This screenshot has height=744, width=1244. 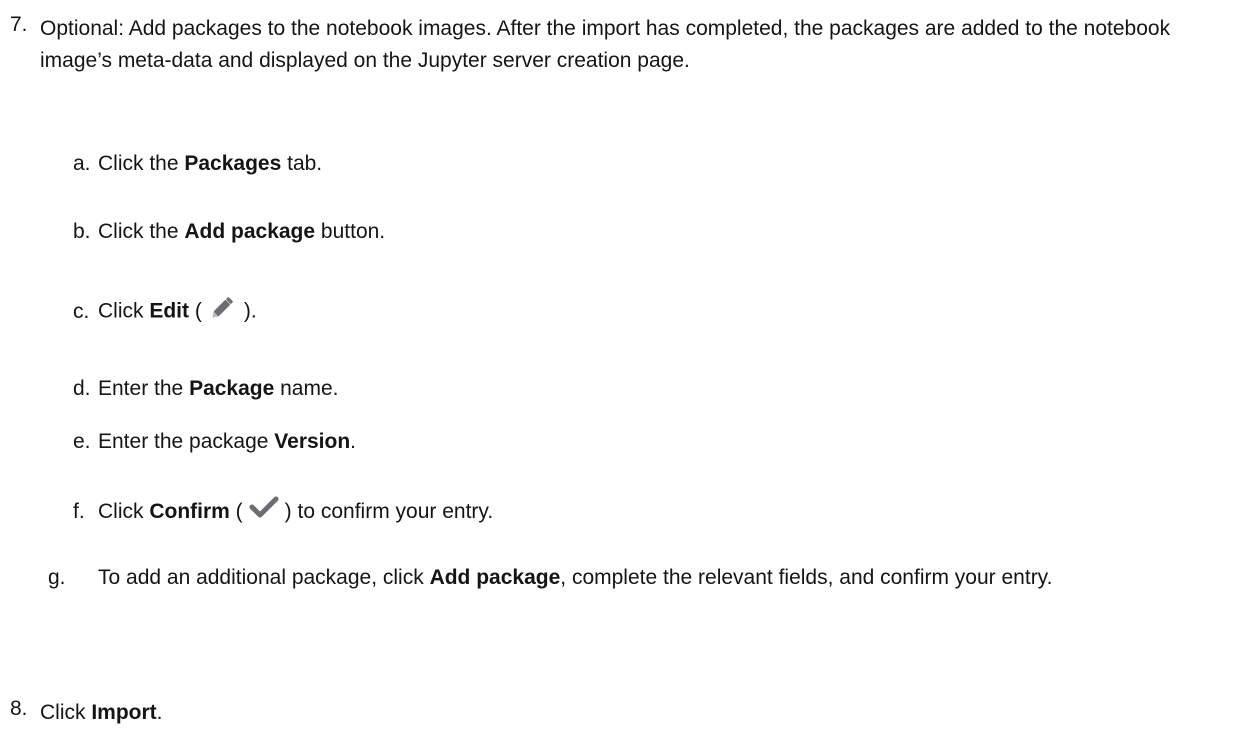 What do you see at coordinates (79, 511) in the screenshot?
I see `substep-letter: f.` at bounding box center [79, 511].